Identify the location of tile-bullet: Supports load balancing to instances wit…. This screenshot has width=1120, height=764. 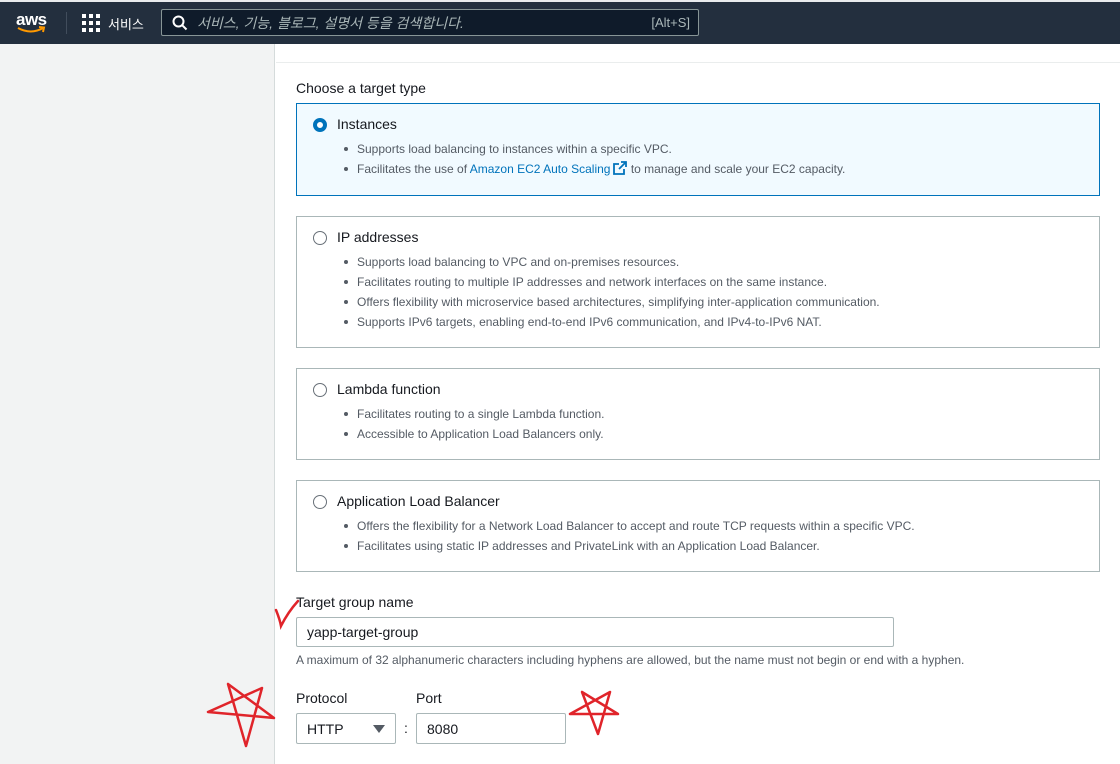
(593, 149).